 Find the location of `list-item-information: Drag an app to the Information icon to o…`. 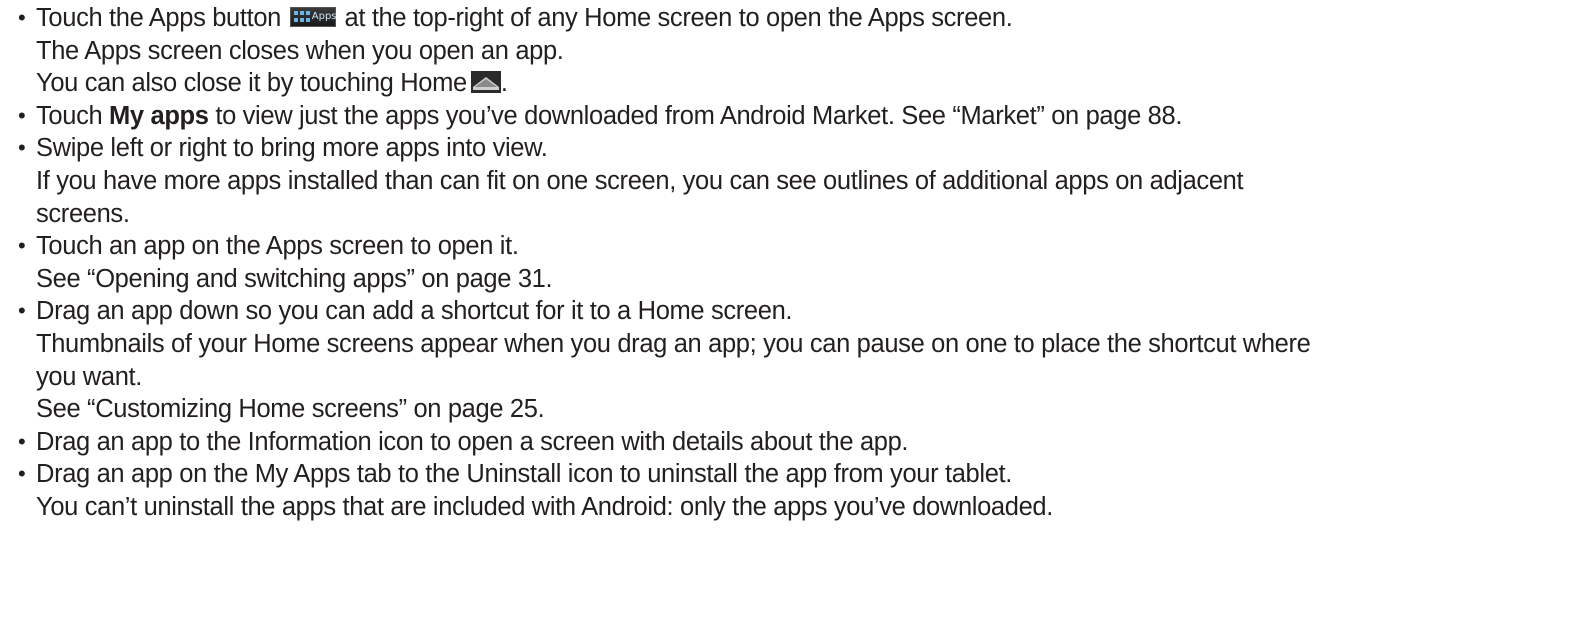

list-item-information: Drag an app to the Information icon to o… is located at coordinates (796, 442).